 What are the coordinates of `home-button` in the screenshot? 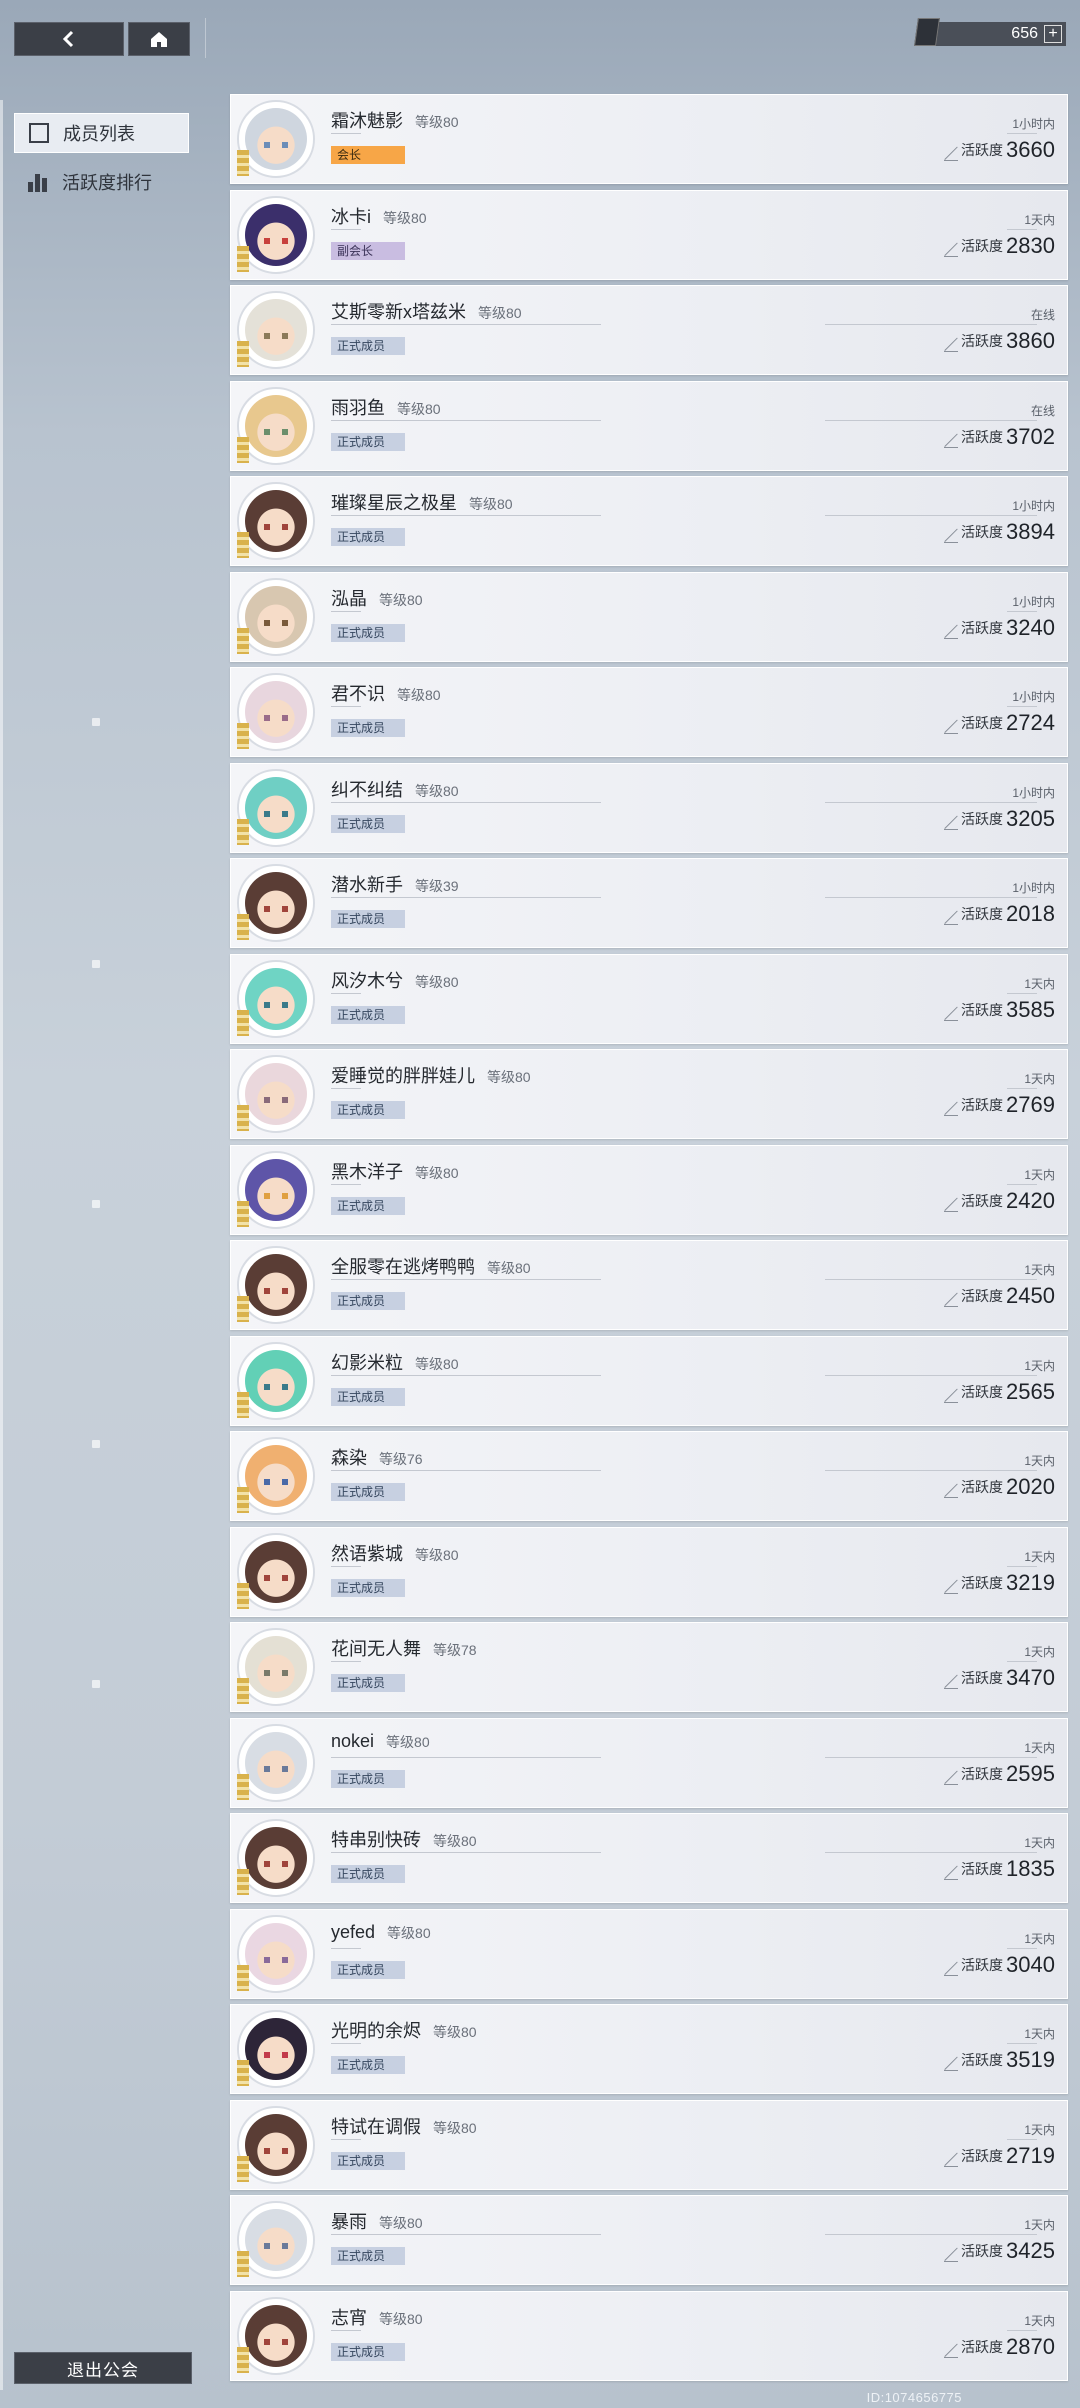 It's located at (159, 39).